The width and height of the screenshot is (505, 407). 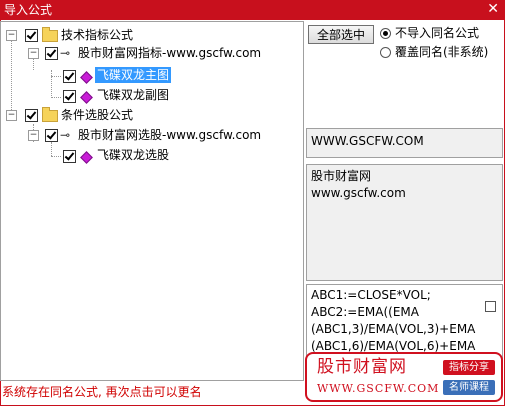 What do you see at coordinates (371, 295) in the screenshot?
I see `code-line: ABC1:=CLOSE*VOL;` at bounding box center [371, 295].